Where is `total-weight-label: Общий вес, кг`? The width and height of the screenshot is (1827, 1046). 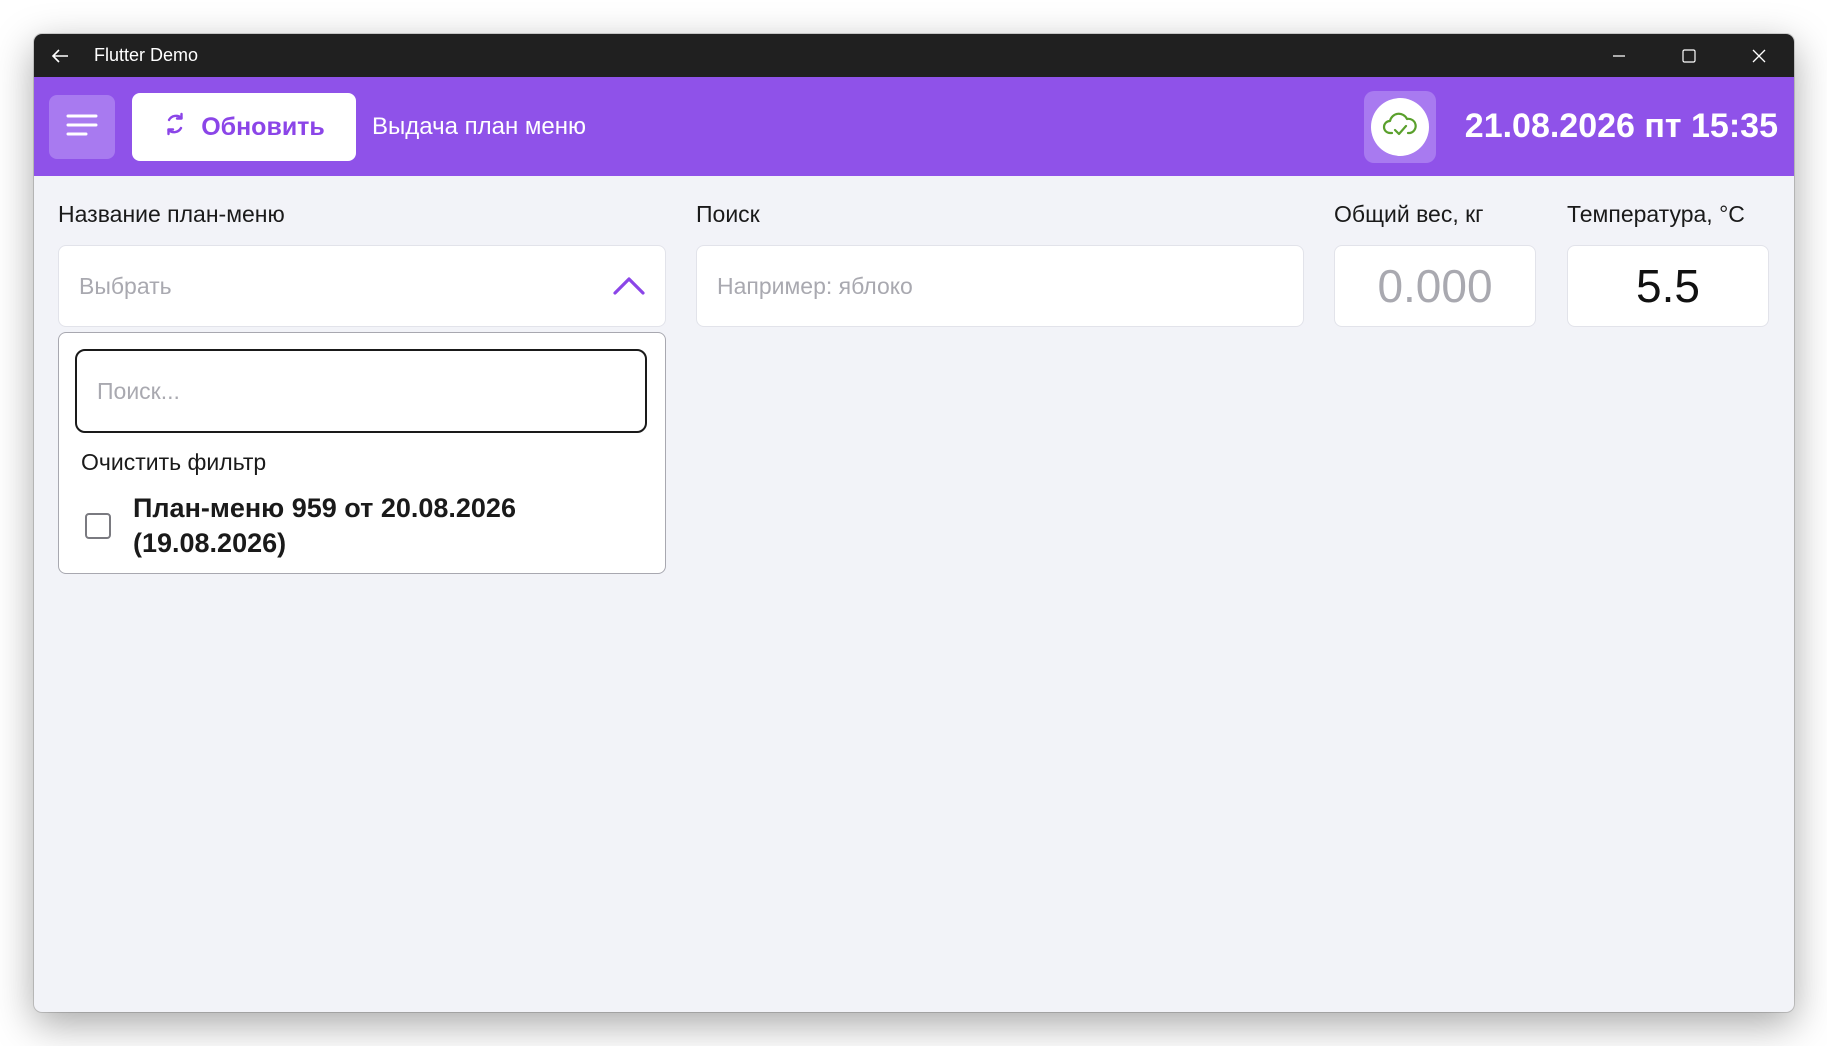 total-weight-label: Общий вес, кг is located at coordinates (1409, 214).